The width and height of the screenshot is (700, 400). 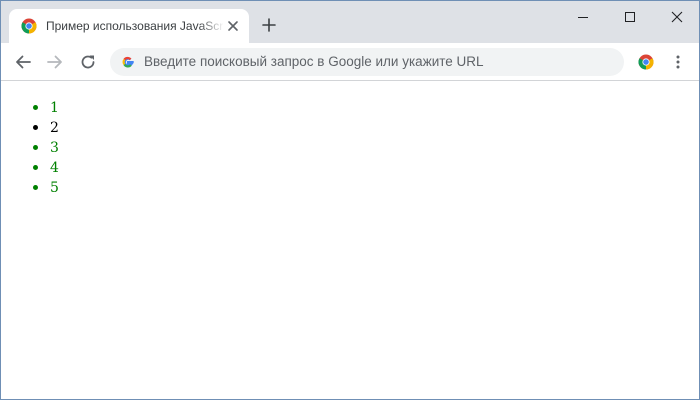 What do you see at coordinates (46, 108) in the screenshot?
I see `list-item: 1` at bounding box center [46, 108].